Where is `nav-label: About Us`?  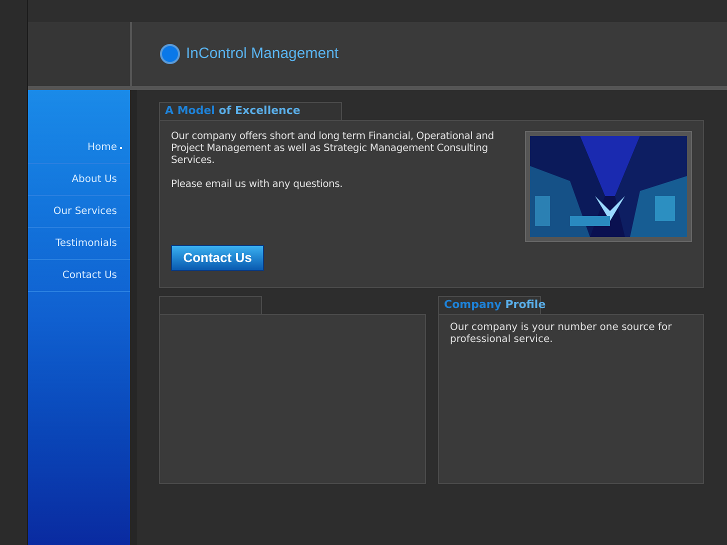
nav-label: About Us is located at coordinates (94, 180).